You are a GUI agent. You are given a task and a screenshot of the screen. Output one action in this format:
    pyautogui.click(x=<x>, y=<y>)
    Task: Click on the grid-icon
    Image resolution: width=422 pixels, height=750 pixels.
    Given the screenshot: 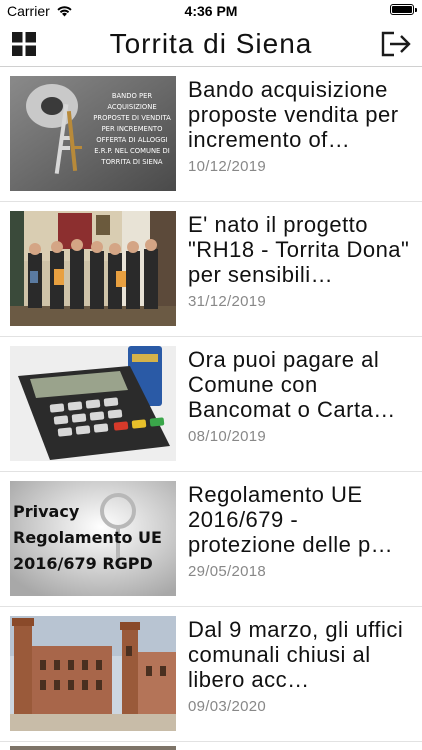 What is the action you would take?
    pyautogui.click(x=24, y=44)
    